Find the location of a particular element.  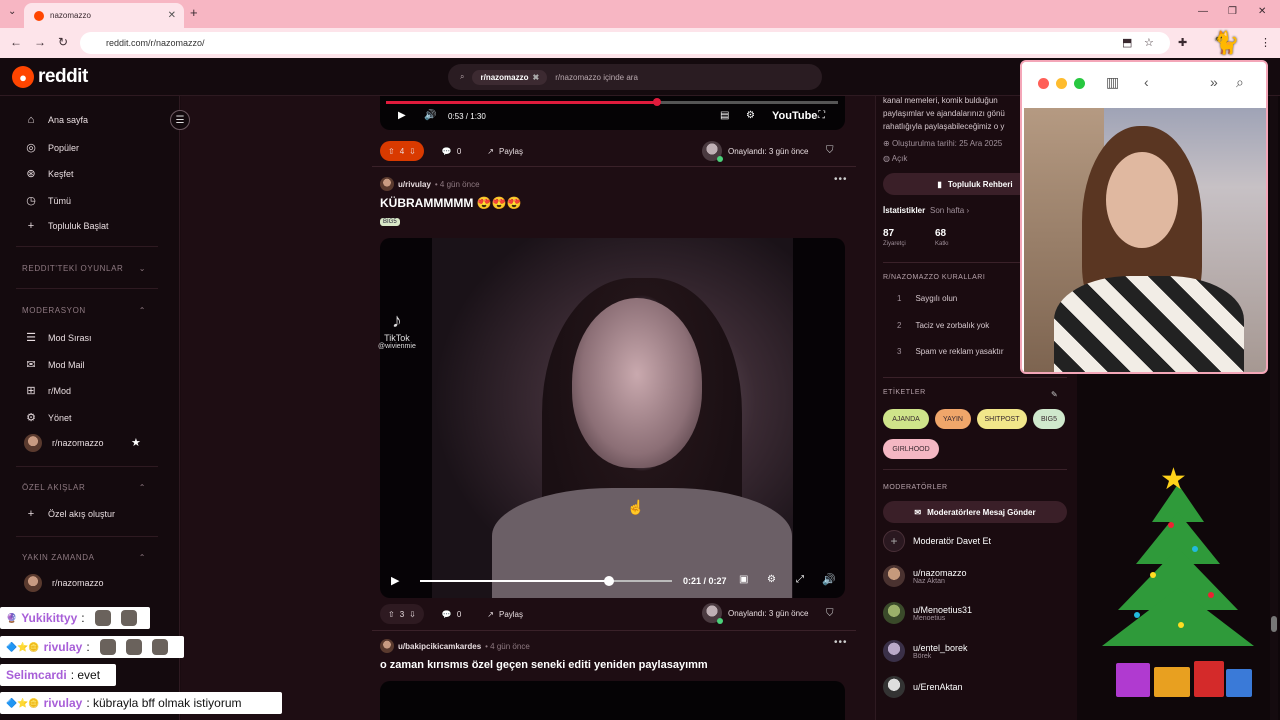

back-icon: ← is located at coordinates (16, 42).